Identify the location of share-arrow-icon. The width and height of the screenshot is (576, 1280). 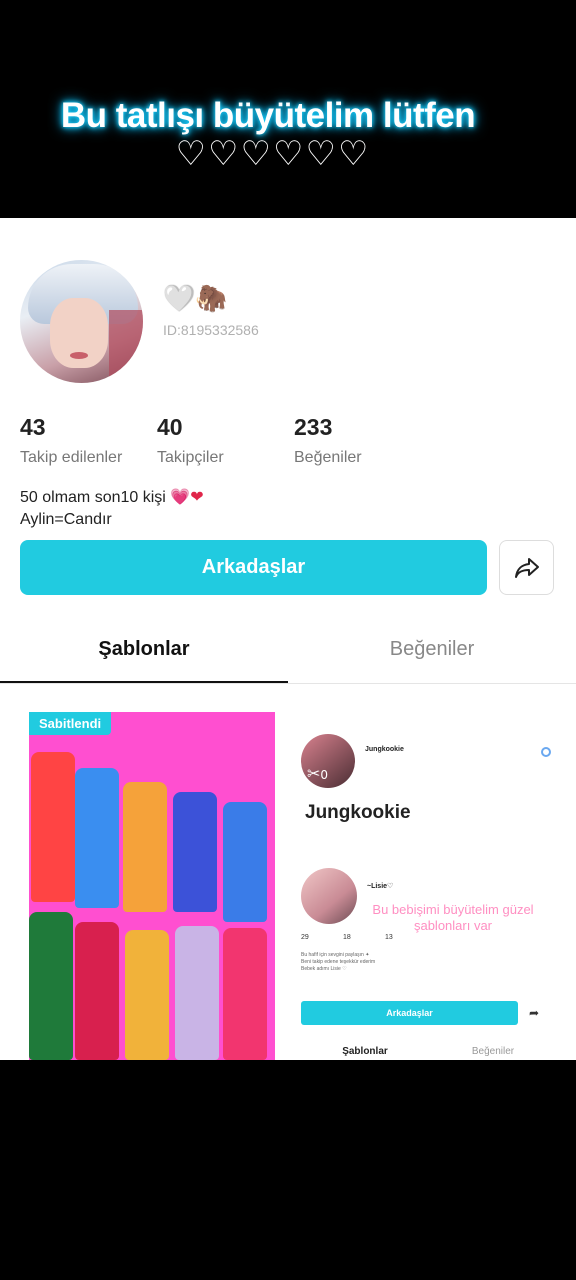
(527, 568).